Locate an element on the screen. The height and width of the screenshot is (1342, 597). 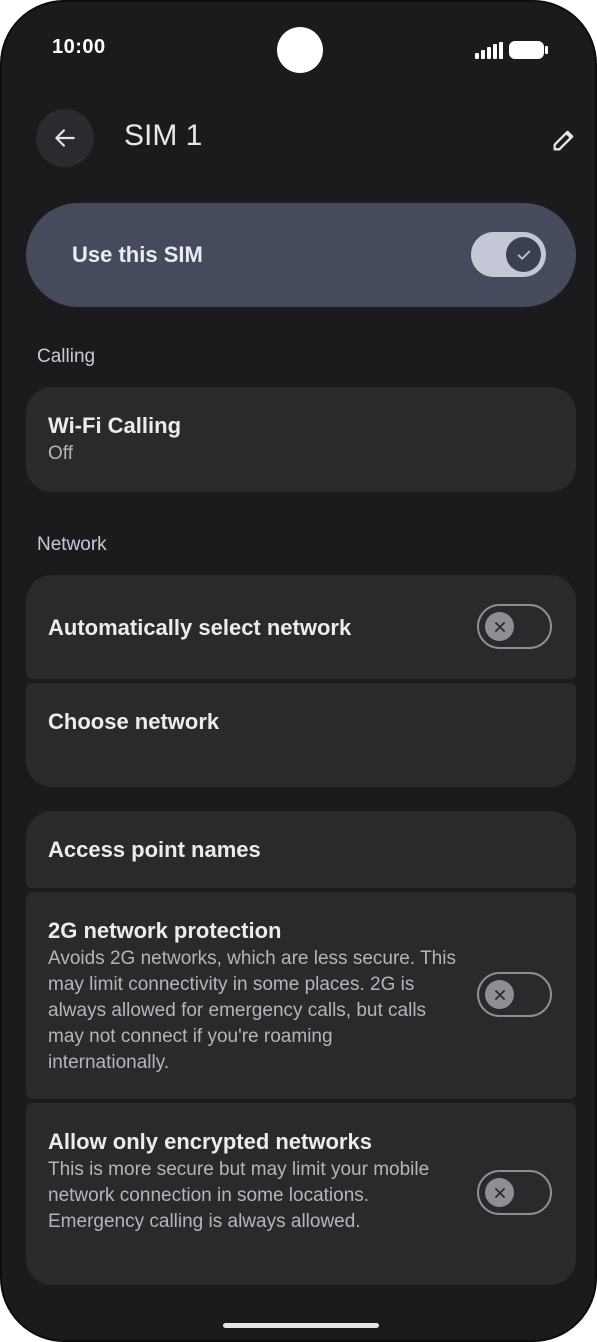
battery-icon is located at coordinates (528, 50).